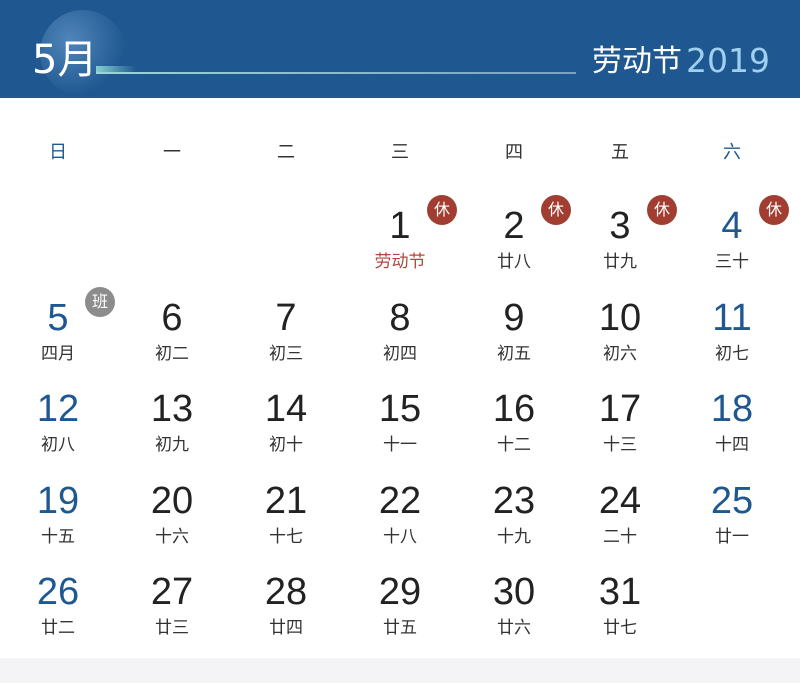  I want to click on lunar-date: 初五, so click(514, 354).